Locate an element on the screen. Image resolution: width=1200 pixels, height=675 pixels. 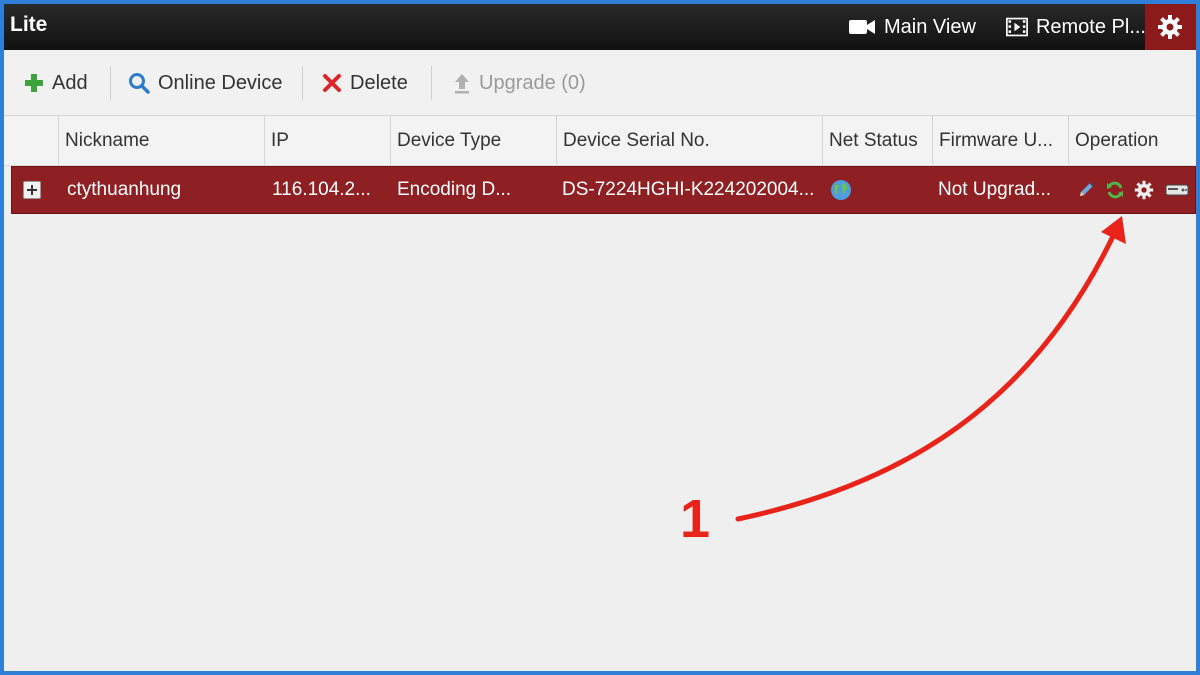
edit-button is located at coordinates (1086, 190).